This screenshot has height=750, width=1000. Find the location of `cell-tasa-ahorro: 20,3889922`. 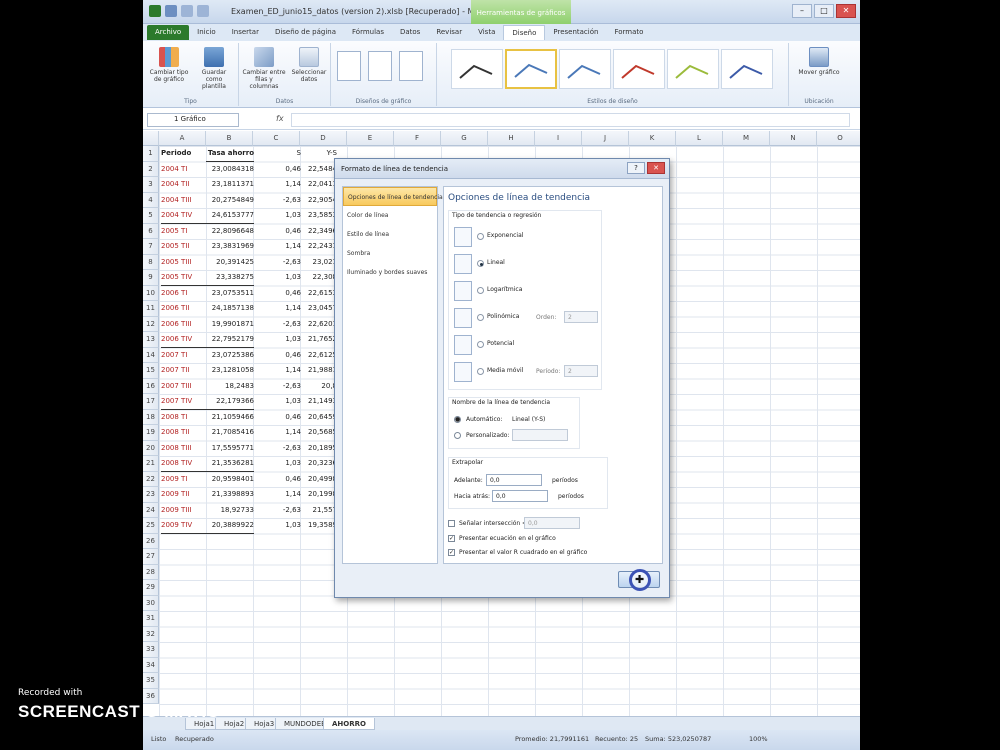

cell-tasa-ahorro: 20,3889922 is located at coordinates (230, 526).